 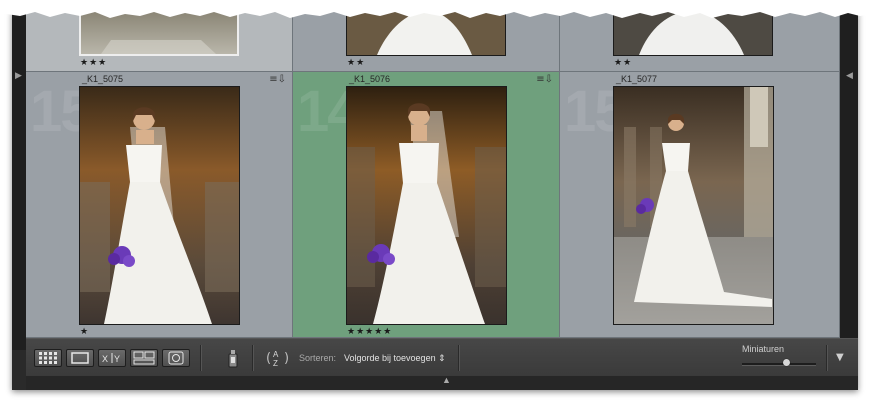 I want to click on spraycan-icon, so click(x=233, y=359).